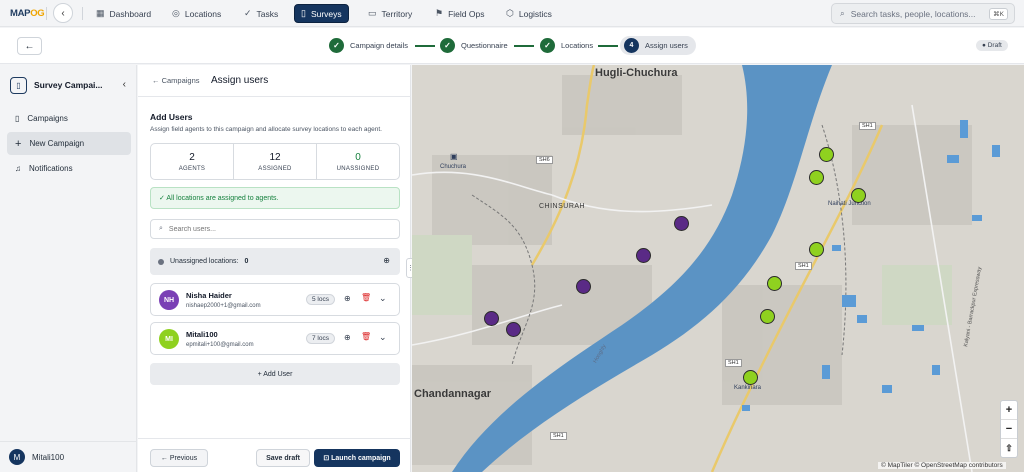 The image size is (1024, 472). I want to click on section-title: Add Users, so click(171, 117).